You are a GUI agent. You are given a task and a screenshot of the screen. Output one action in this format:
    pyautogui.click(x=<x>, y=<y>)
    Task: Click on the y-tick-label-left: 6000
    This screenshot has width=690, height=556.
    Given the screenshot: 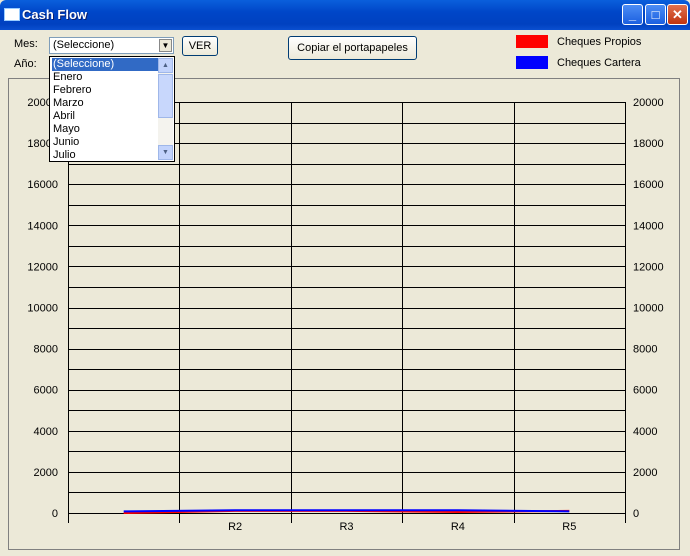 What is the action you would take?
    pyautogui.click(x=46, y=391)
    